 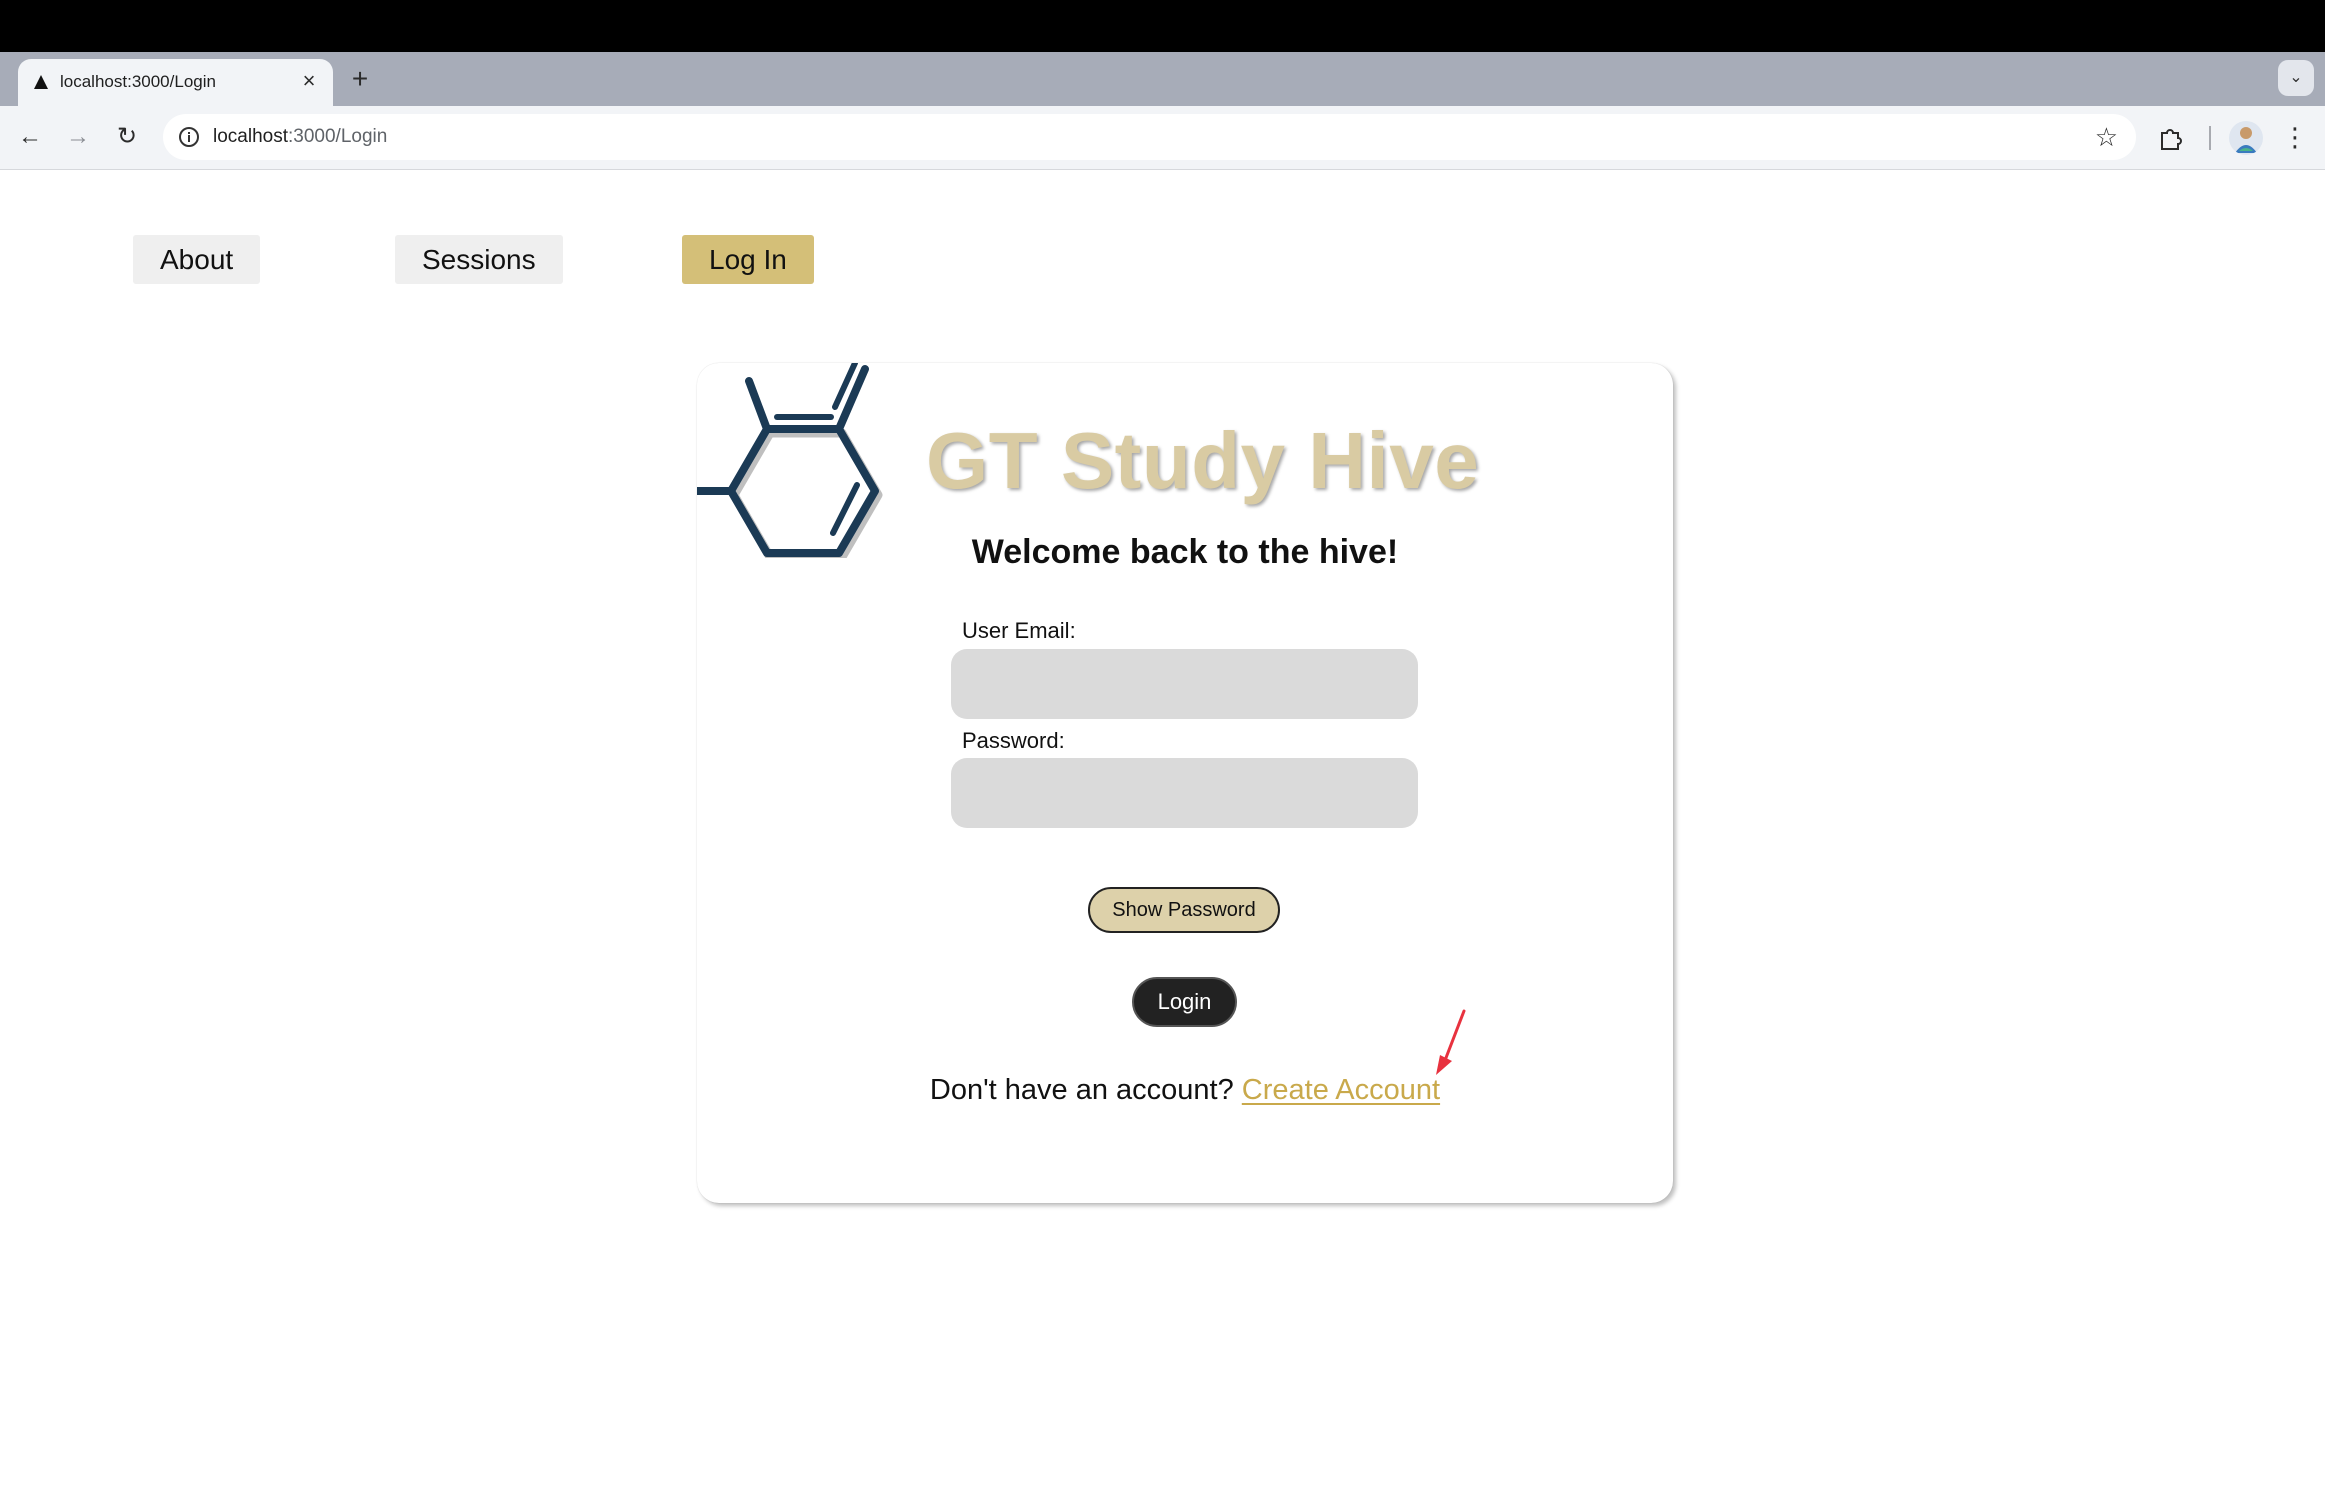 I want to click on browser-tab: localhost:3000/Login ×, so click(x=175, y=82).